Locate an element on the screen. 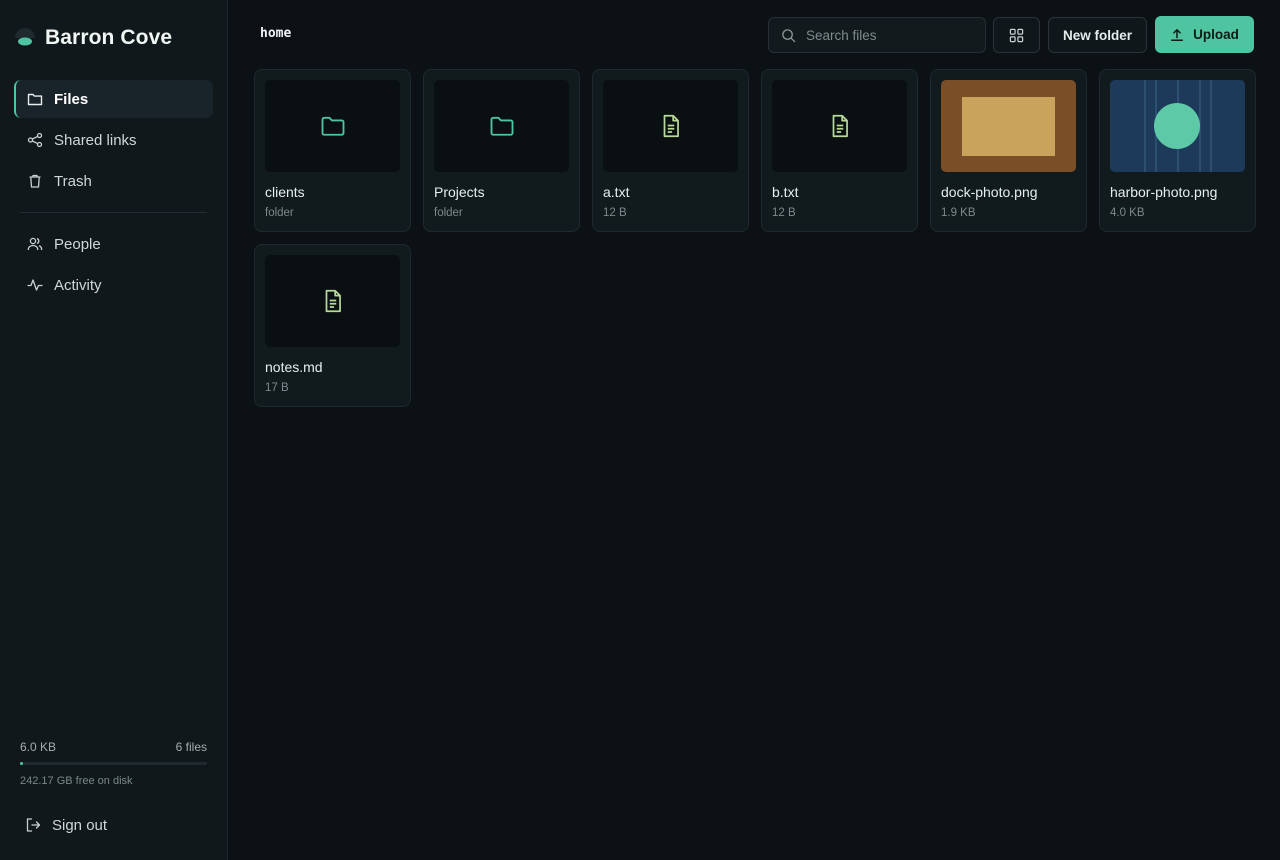 The width and height of the screenshot is (1280, 860). grid-view-toggle is located at coordinates (1016, 35).